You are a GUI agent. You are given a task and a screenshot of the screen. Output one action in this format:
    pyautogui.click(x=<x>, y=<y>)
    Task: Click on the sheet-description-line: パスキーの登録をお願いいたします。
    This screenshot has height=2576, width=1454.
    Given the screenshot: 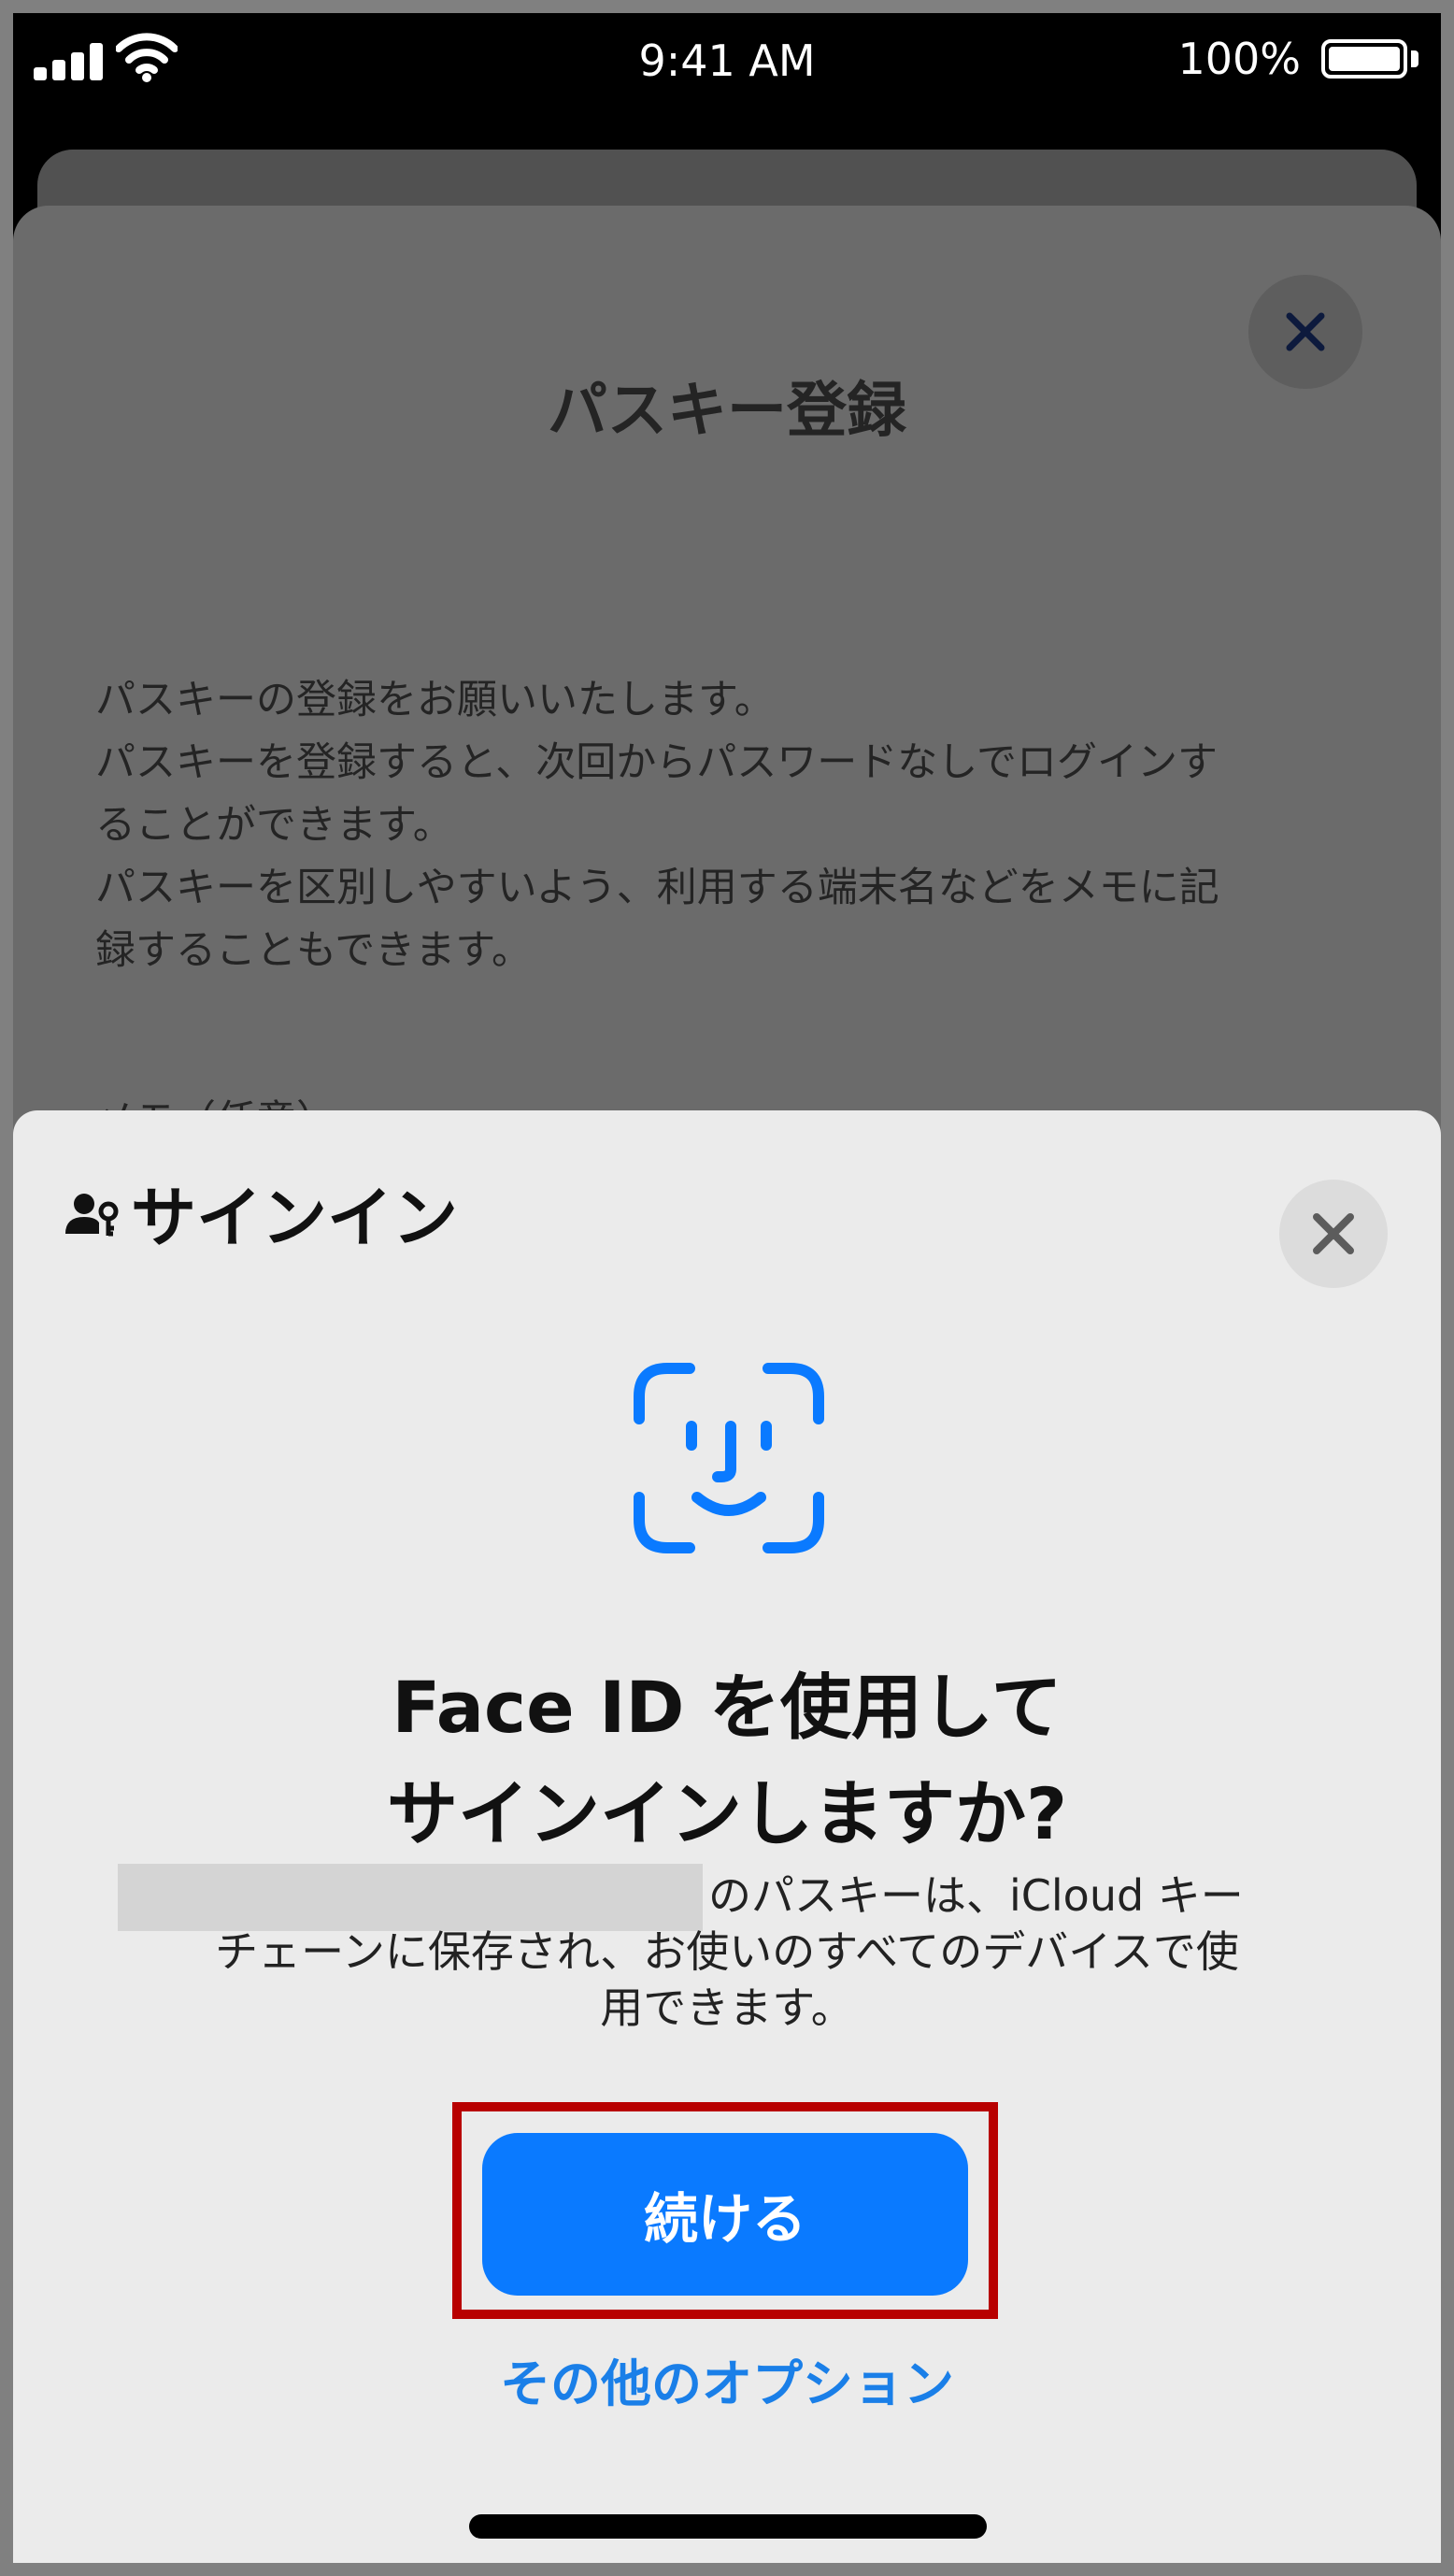 What is the action you would take?
    pyautogui.click(x=435, y=700)
    